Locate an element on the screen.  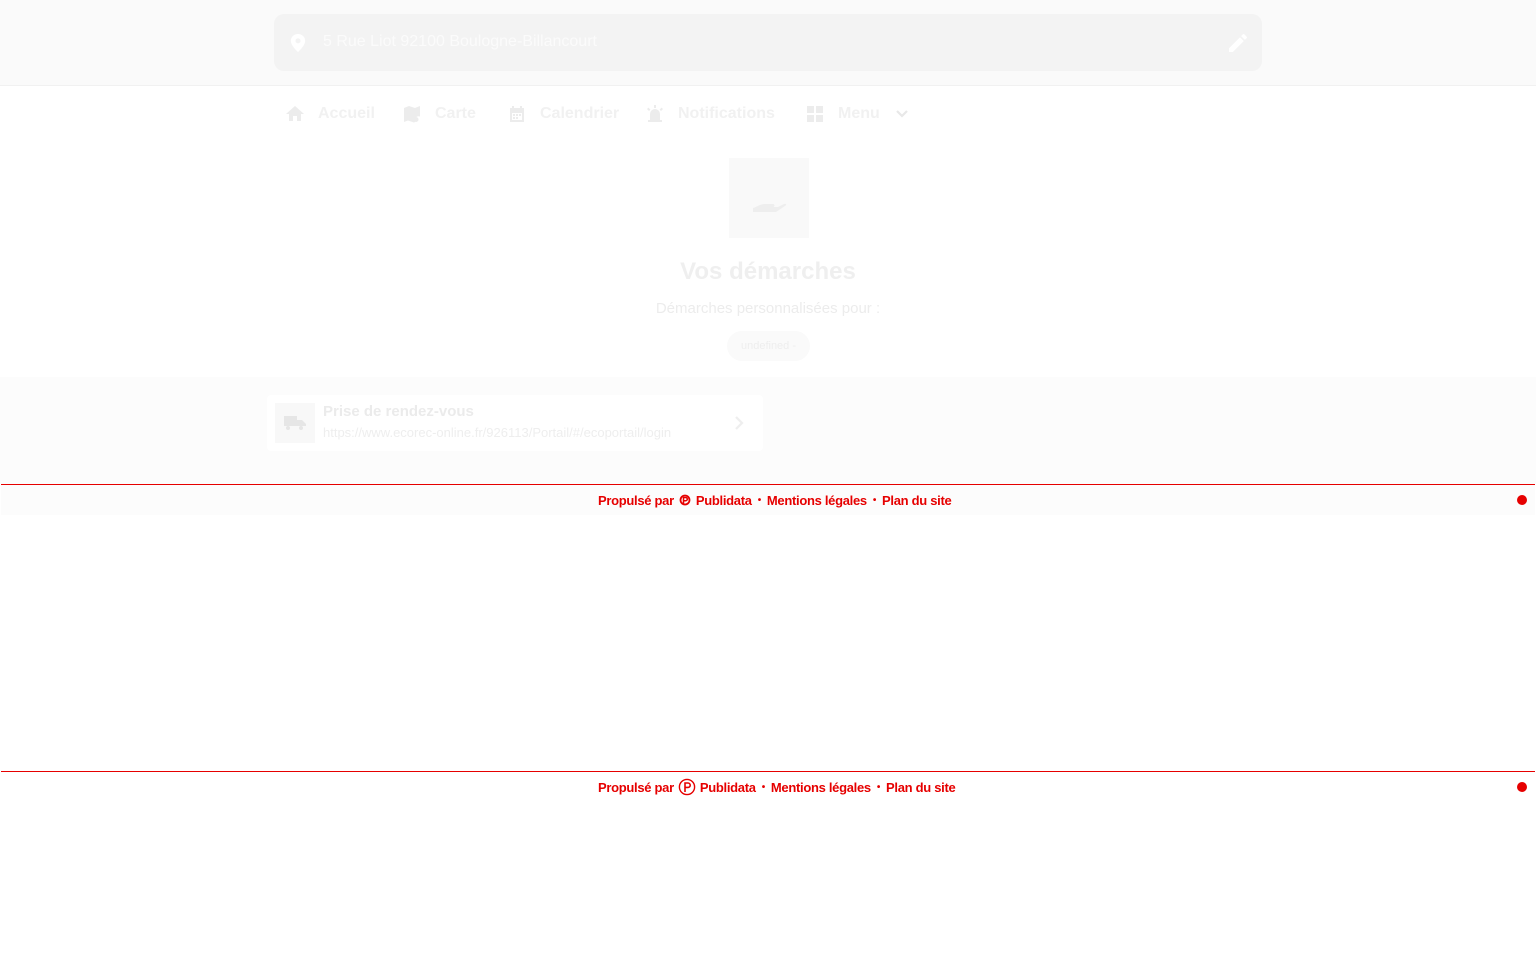
helping-hand-icon is located at coordinates (770, 207).